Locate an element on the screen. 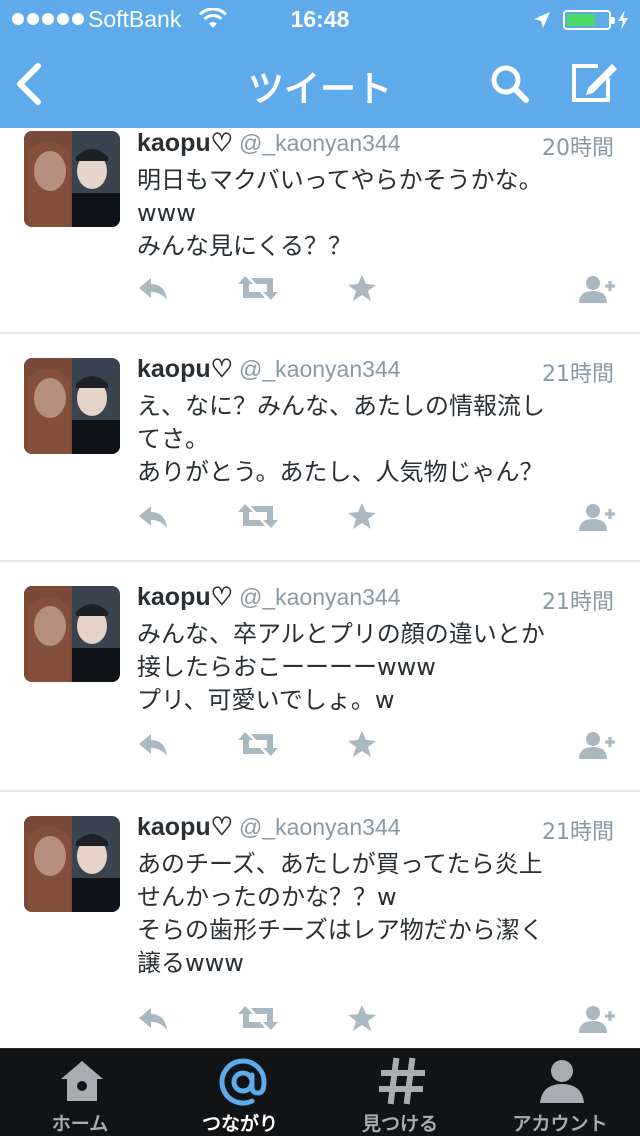 Image resolution: width=640 pixels, height=1136 pixels. tab-connect: つながり is located at coordinates (240, 1092).